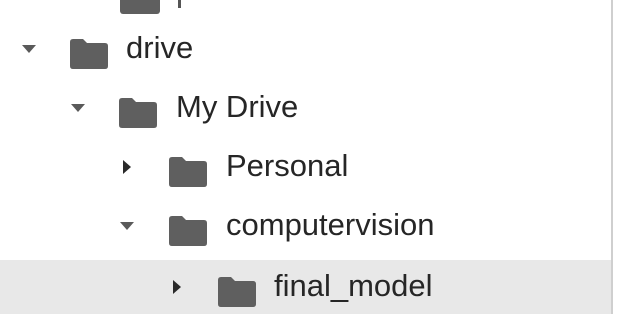  I want to click on tree-item-label: drive, so click(160, 47).